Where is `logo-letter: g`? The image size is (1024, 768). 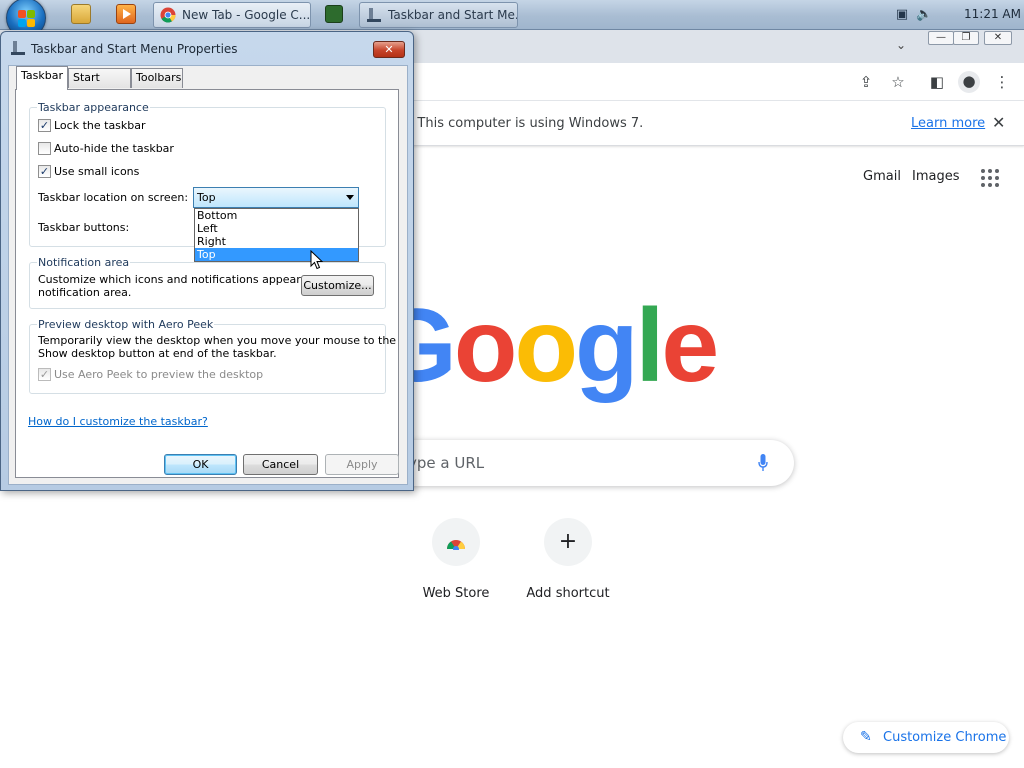 logo-letter: g is located at coordinates (606, 346).